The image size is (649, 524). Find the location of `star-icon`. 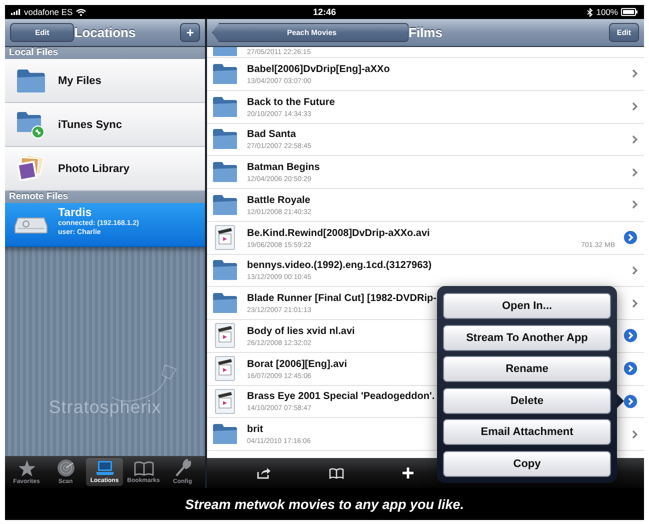

star-icon is located at coordinates (27, 468).